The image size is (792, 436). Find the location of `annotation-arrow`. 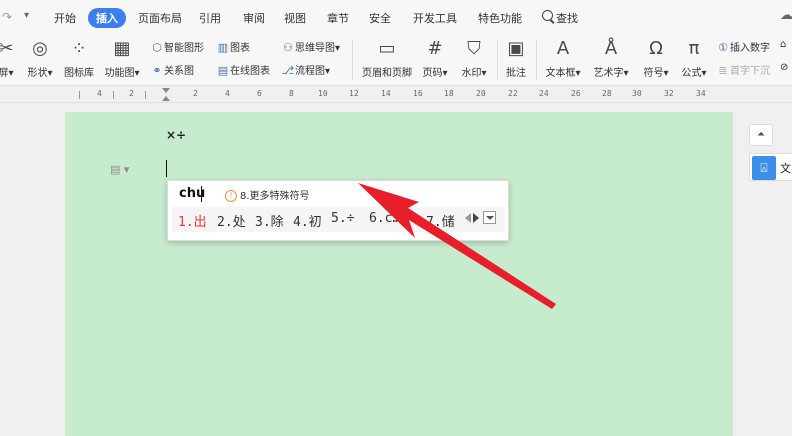

annotation-arrow is located at coordinates (457, 246).